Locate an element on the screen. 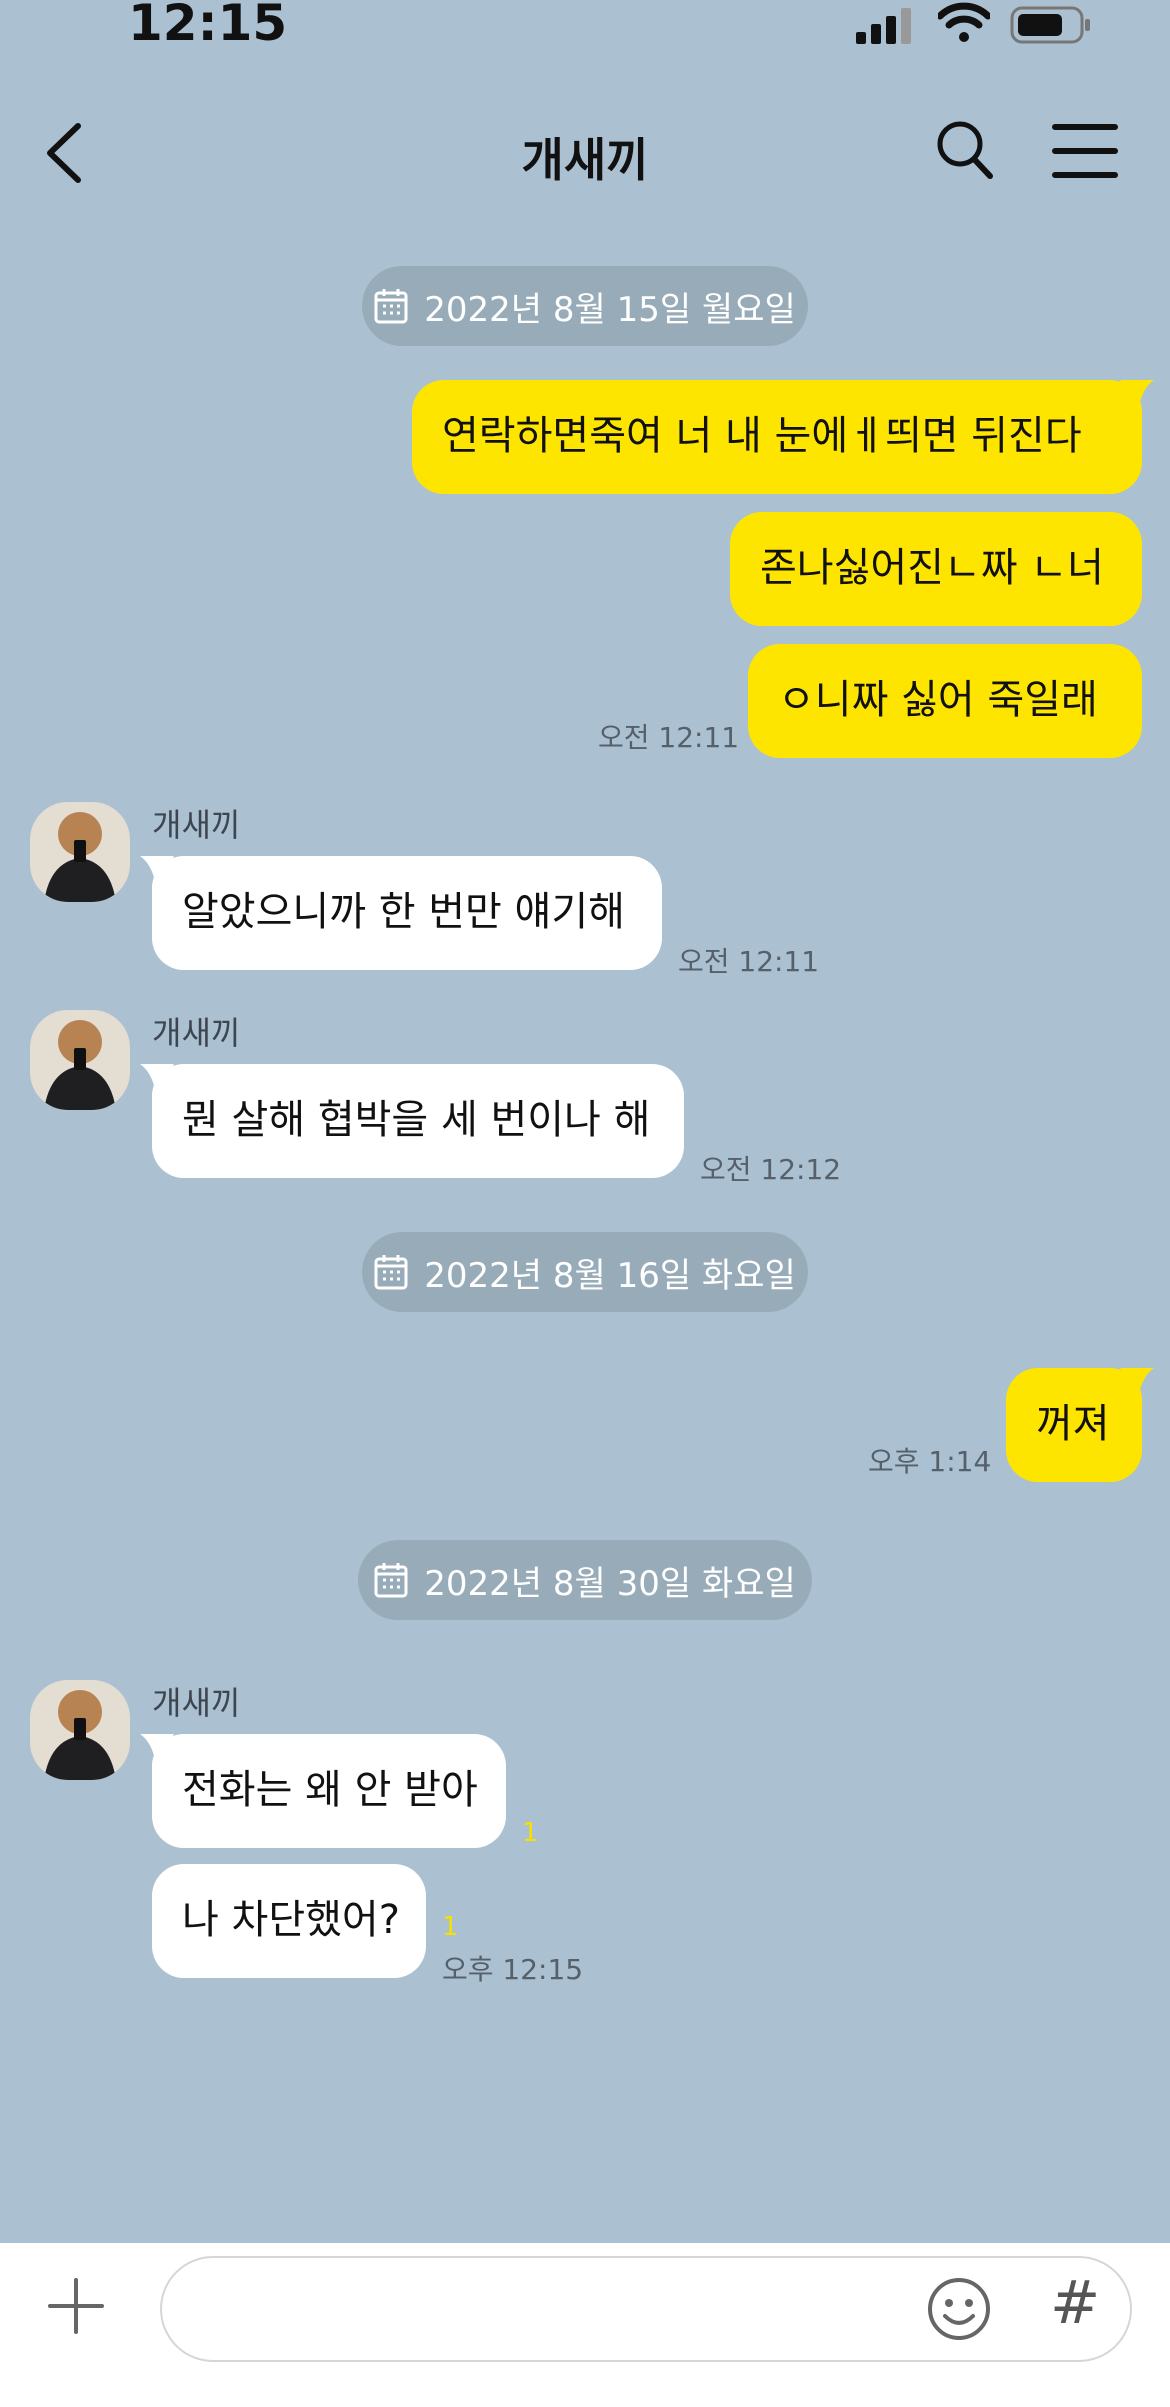 The image size is (1170, 2407). date-divider: 2022년 8월 30일 화요일 is located at coordinates (585, 1580).